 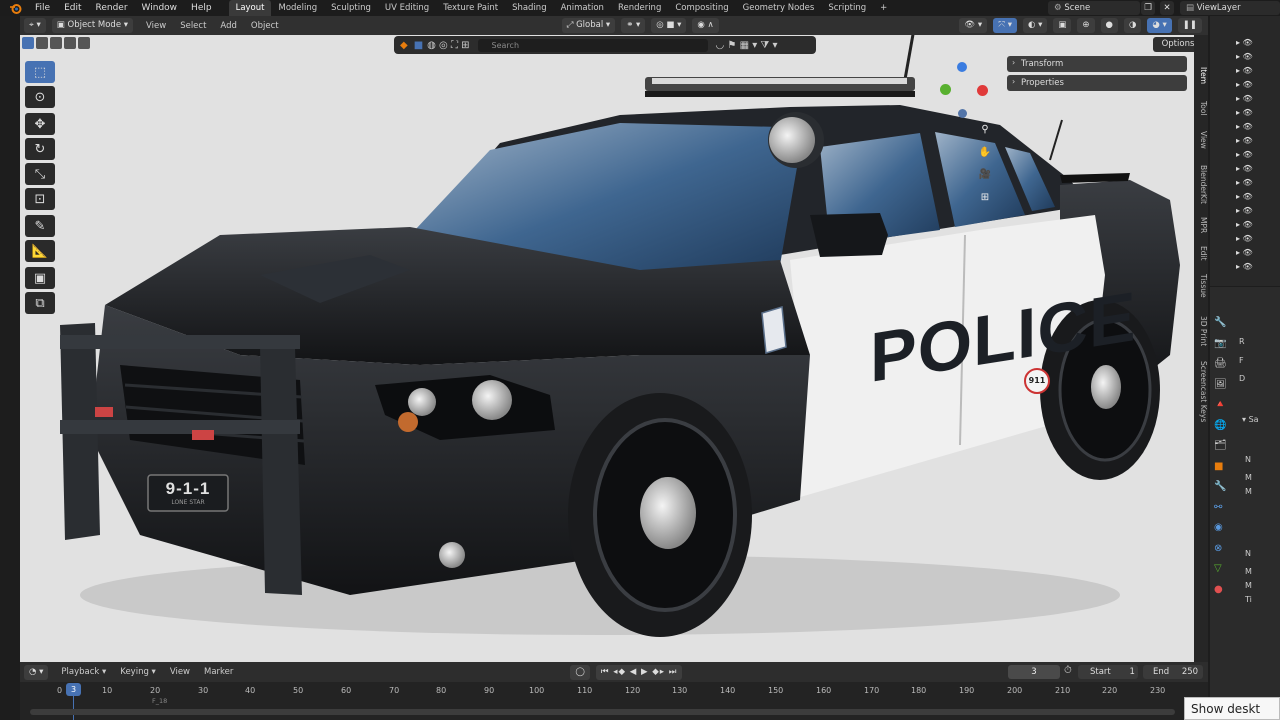 I want to click on pause-render-icon: ❚❚, so click(x=1189, y=25).